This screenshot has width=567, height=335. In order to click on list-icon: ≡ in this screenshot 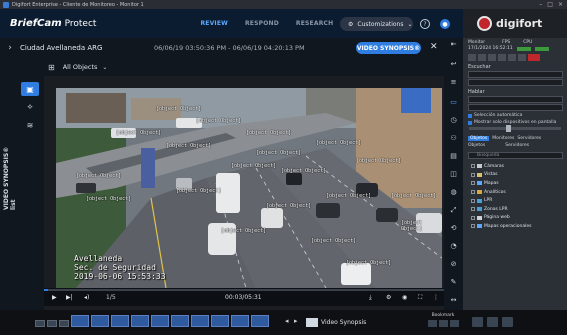, I will do `click(453, 82)`.